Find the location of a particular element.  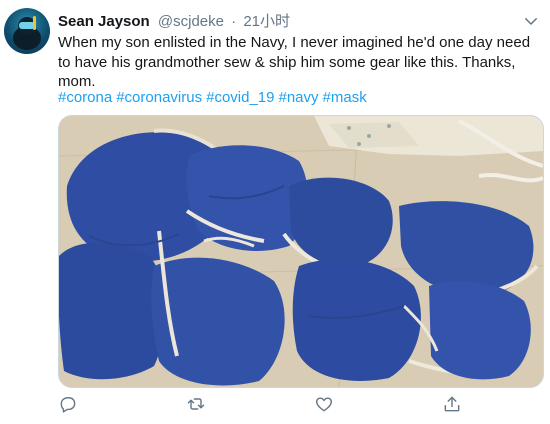

avatar is located at coordinates (27, 31).